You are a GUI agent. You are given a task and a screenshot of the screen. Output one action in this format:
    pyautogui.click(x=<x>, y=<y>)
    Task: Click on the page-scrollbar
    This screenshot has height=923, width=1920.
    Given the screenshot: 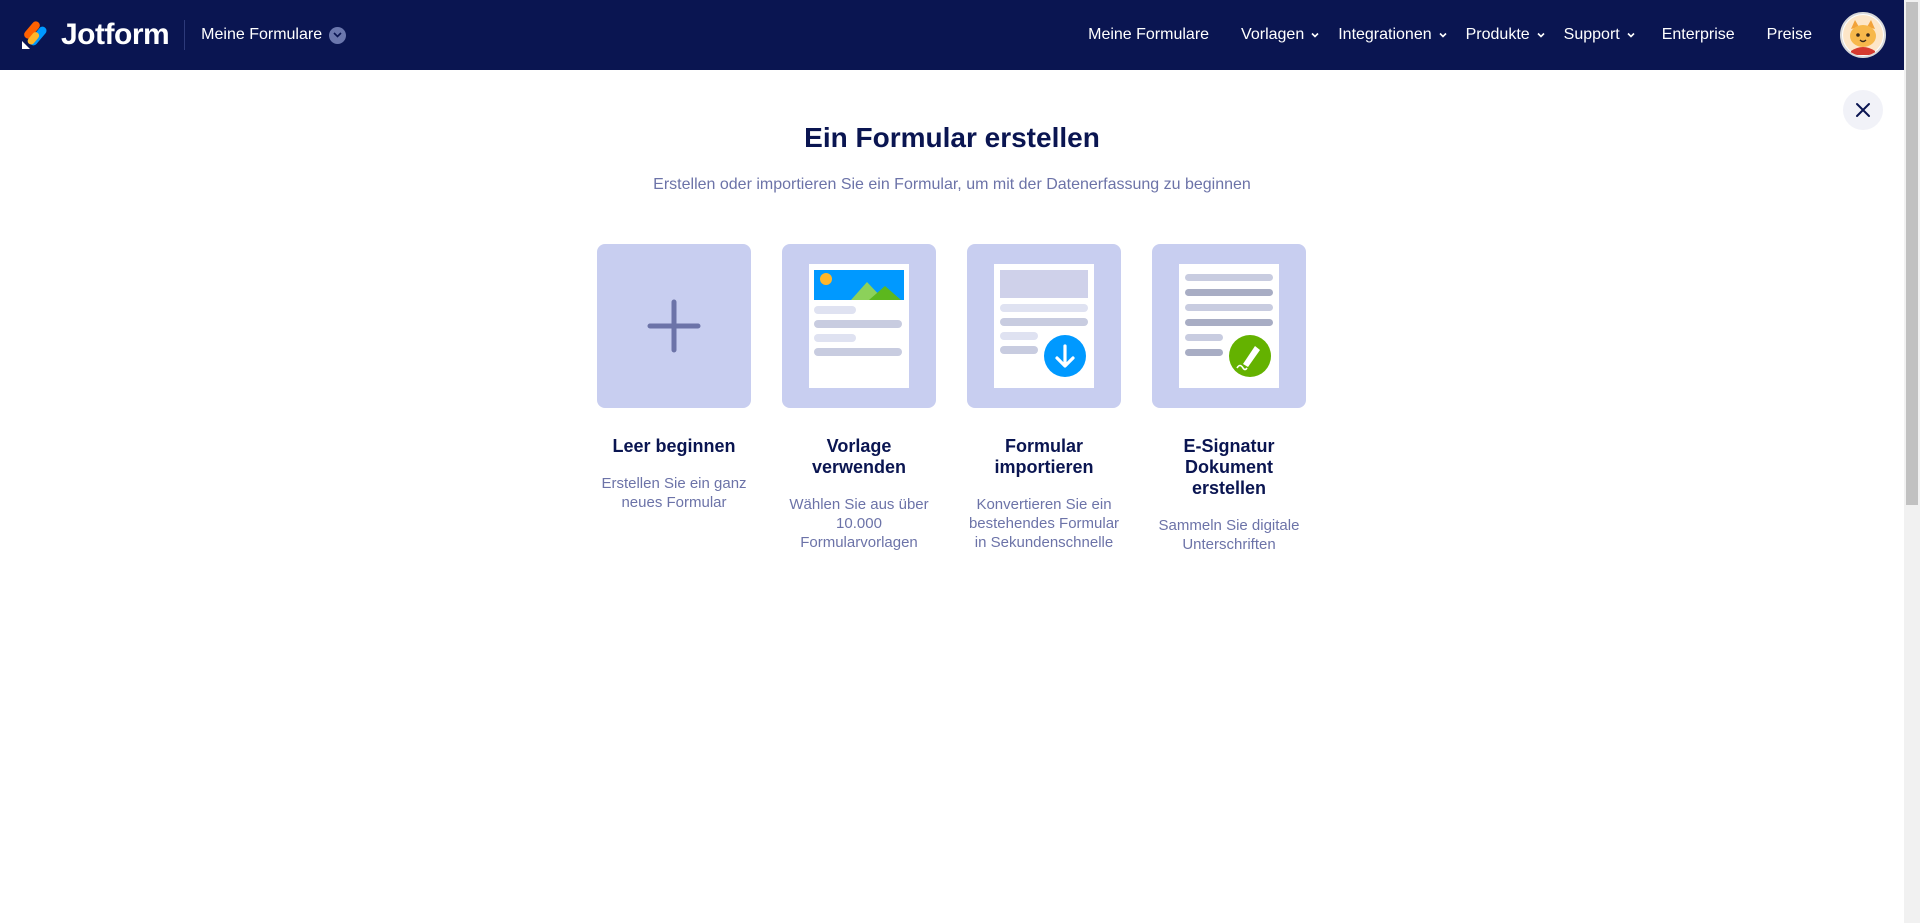 What is the action you would take?
    pyautogui.click(x=1912, y=461)
    